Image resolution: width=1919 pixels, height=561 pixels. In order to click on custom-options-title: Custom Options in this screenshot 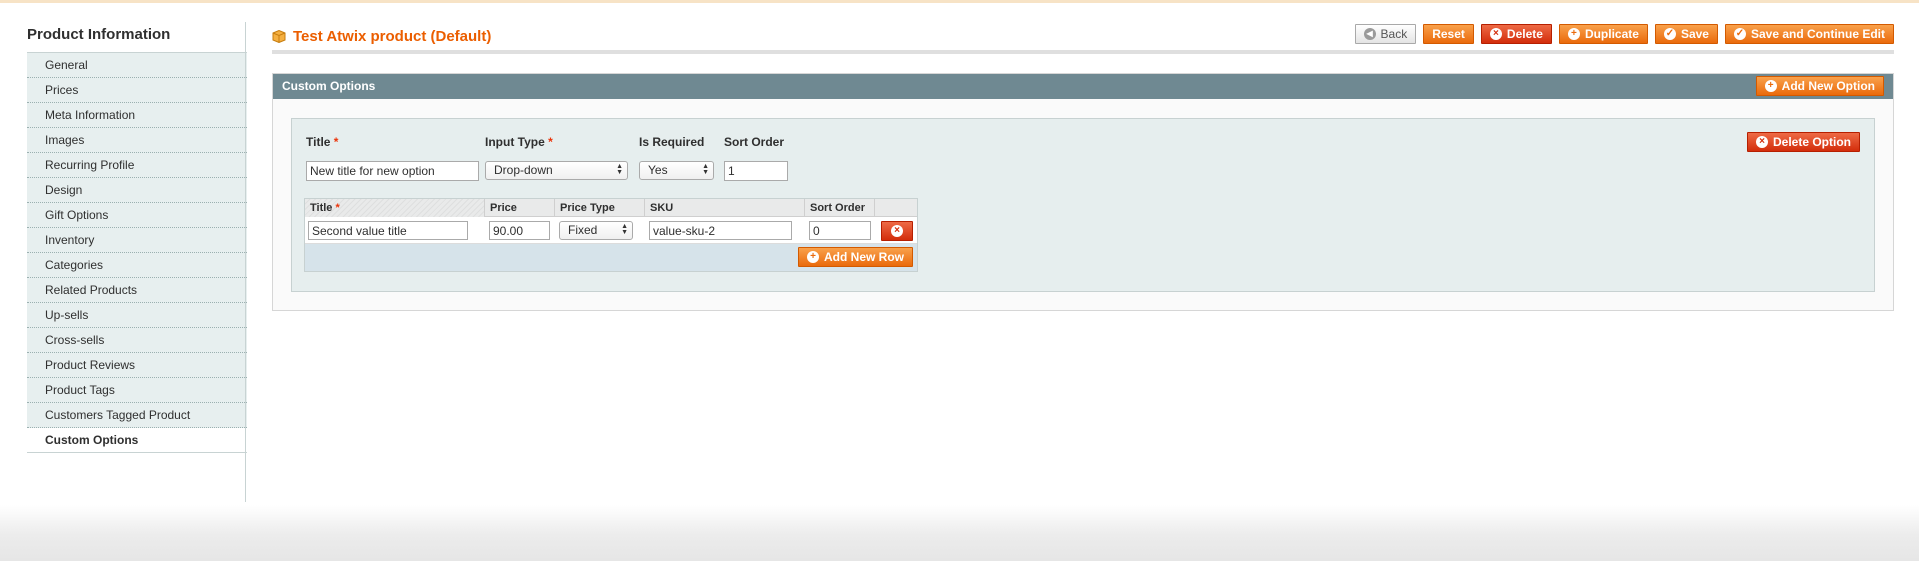, I will do `click(329, 86)`.